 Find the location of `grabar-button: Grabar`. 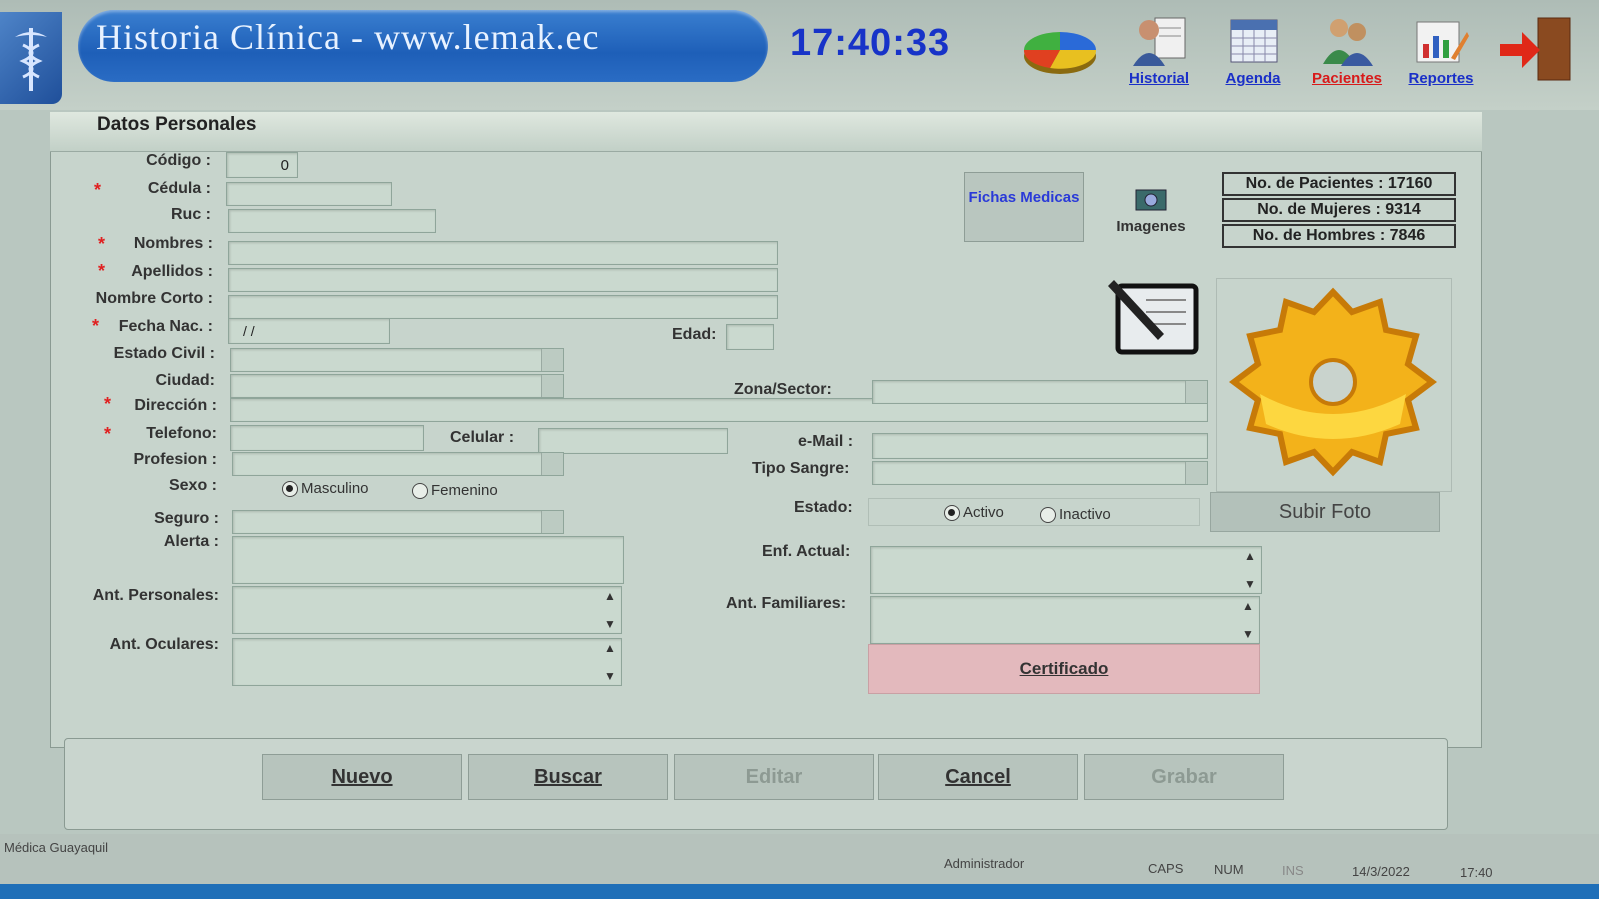

grabar-button: Grabar is located at coordinates (1184, 777).